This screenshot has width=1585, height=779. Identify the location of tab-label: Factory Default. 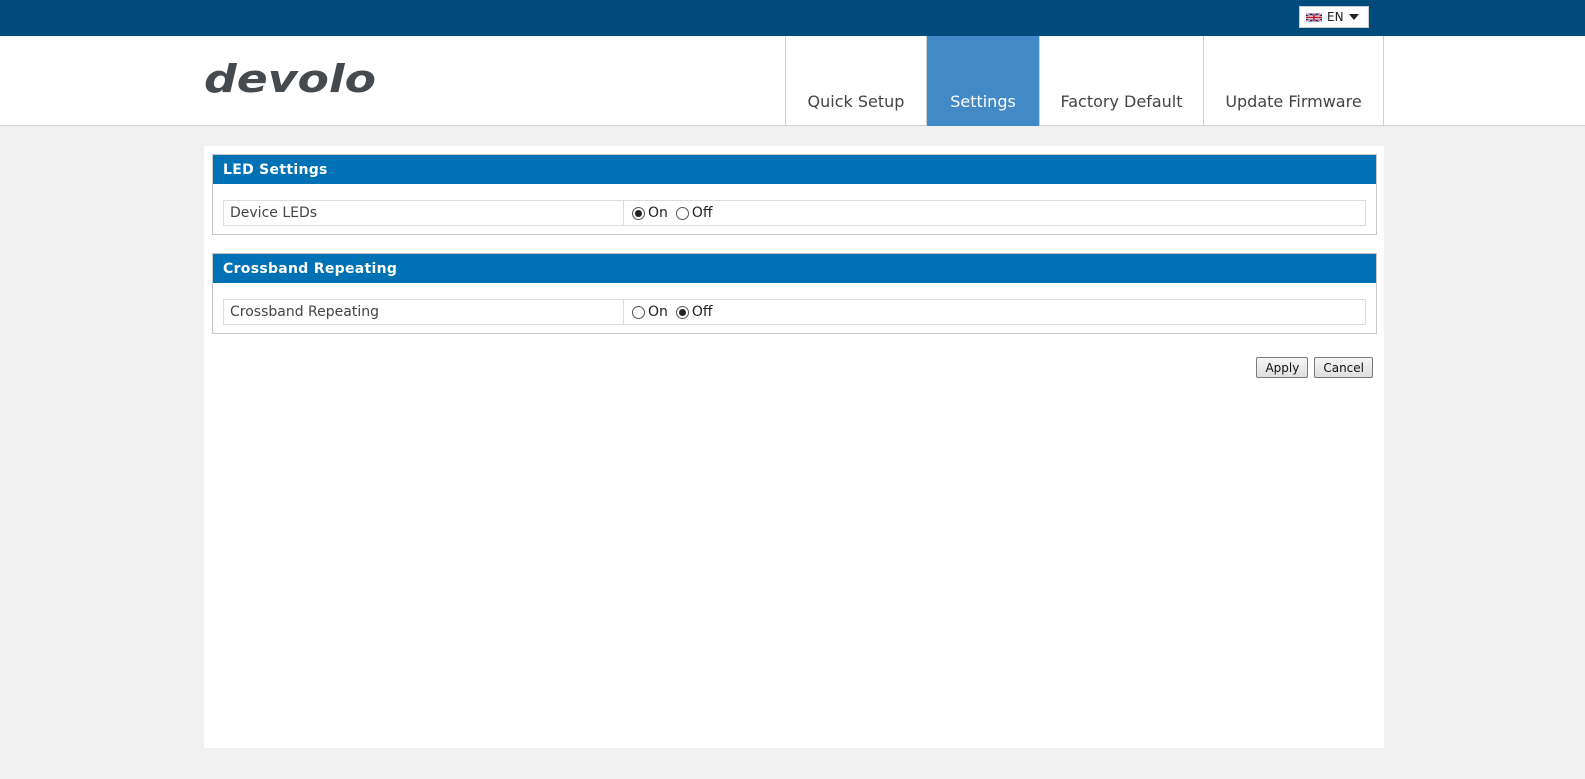
(1121, 101).